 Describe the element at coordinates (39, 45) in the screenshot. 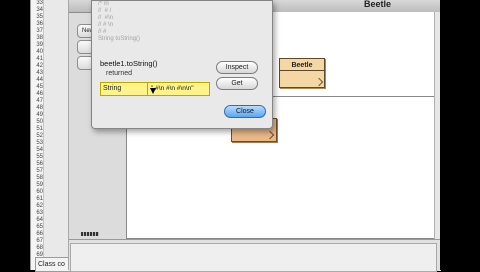

I see `line-number: 39` at that location.